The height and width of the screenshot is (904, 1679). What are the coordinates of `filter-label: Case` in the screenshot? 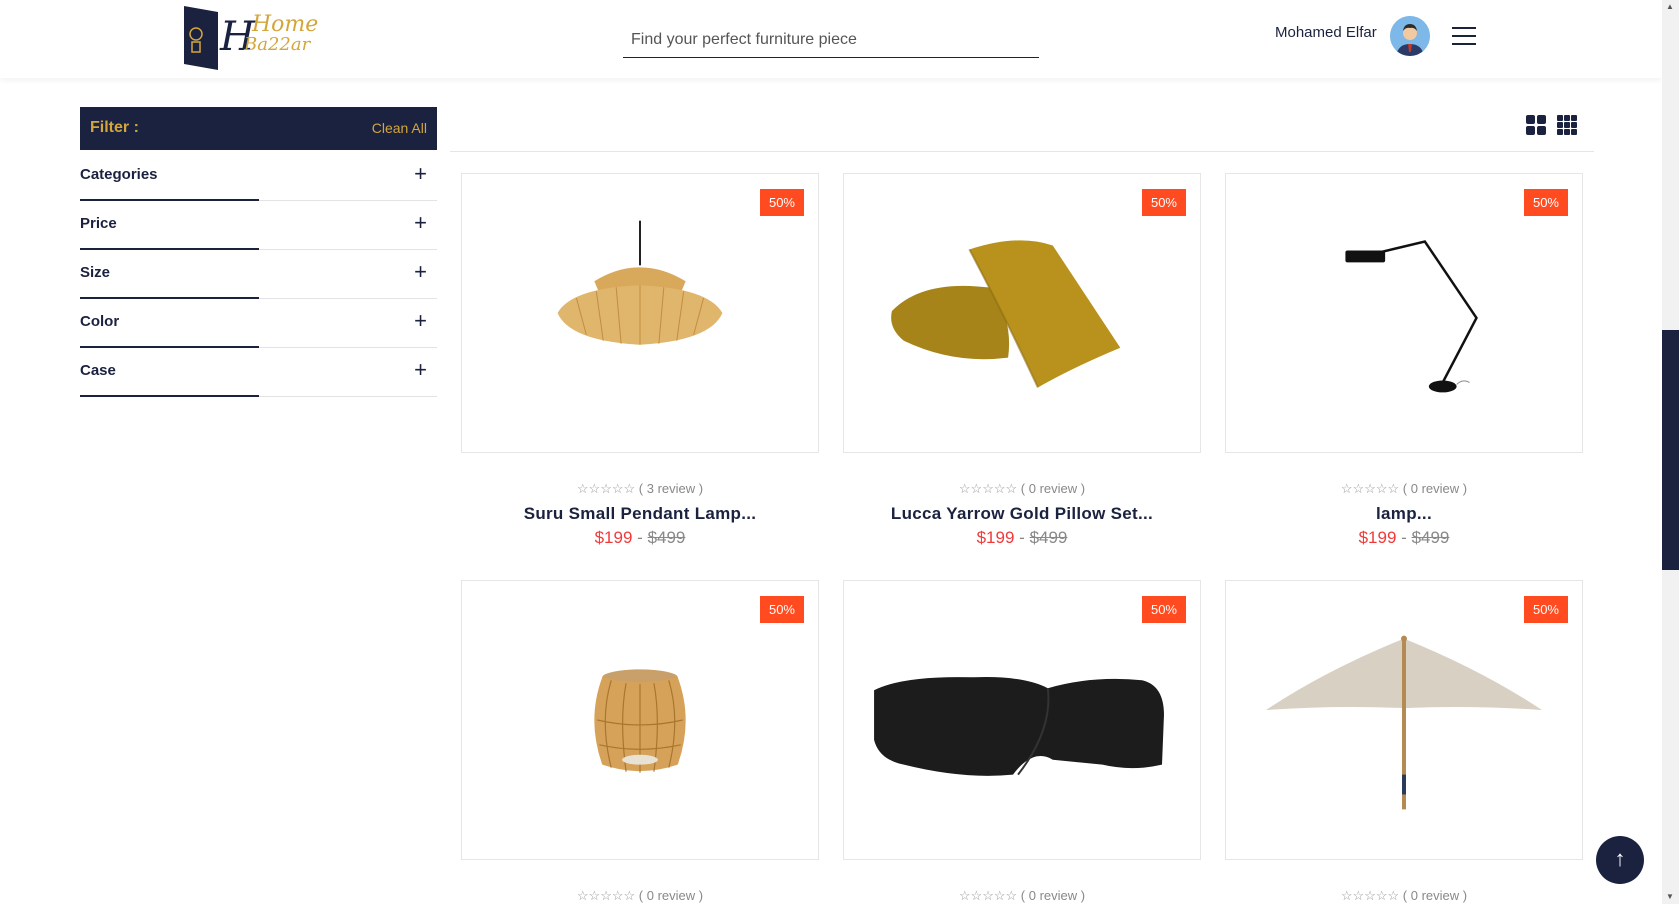 It's located at (98, 370).